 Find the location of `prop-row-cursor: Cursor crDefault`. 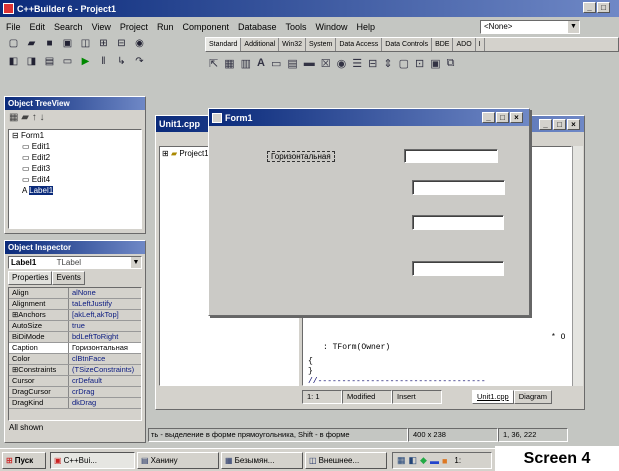

prop-row-cursor: Cursor crDefault is located at coordinates (75, 381).